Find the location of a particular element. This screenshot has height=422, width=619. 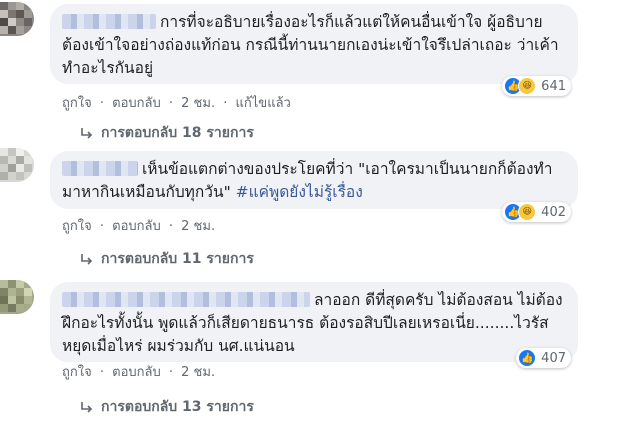

reaction-summary: 👍 😆 402 is located at coordinates (536, 212).